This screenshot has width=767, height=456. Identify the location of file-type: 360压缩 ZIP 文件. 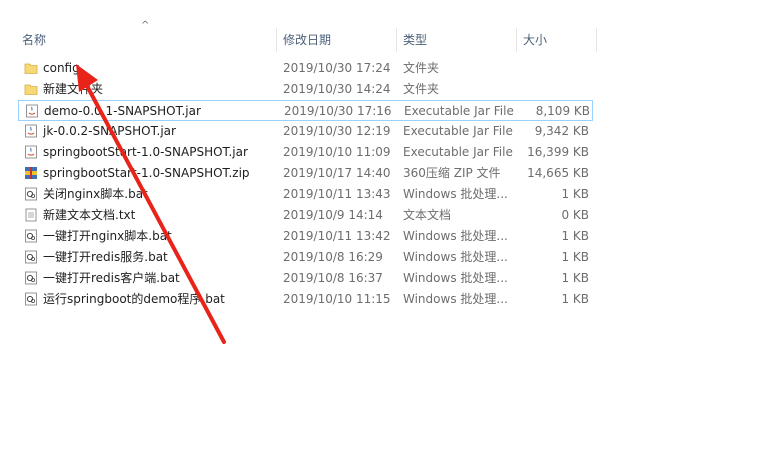
(452, 173).